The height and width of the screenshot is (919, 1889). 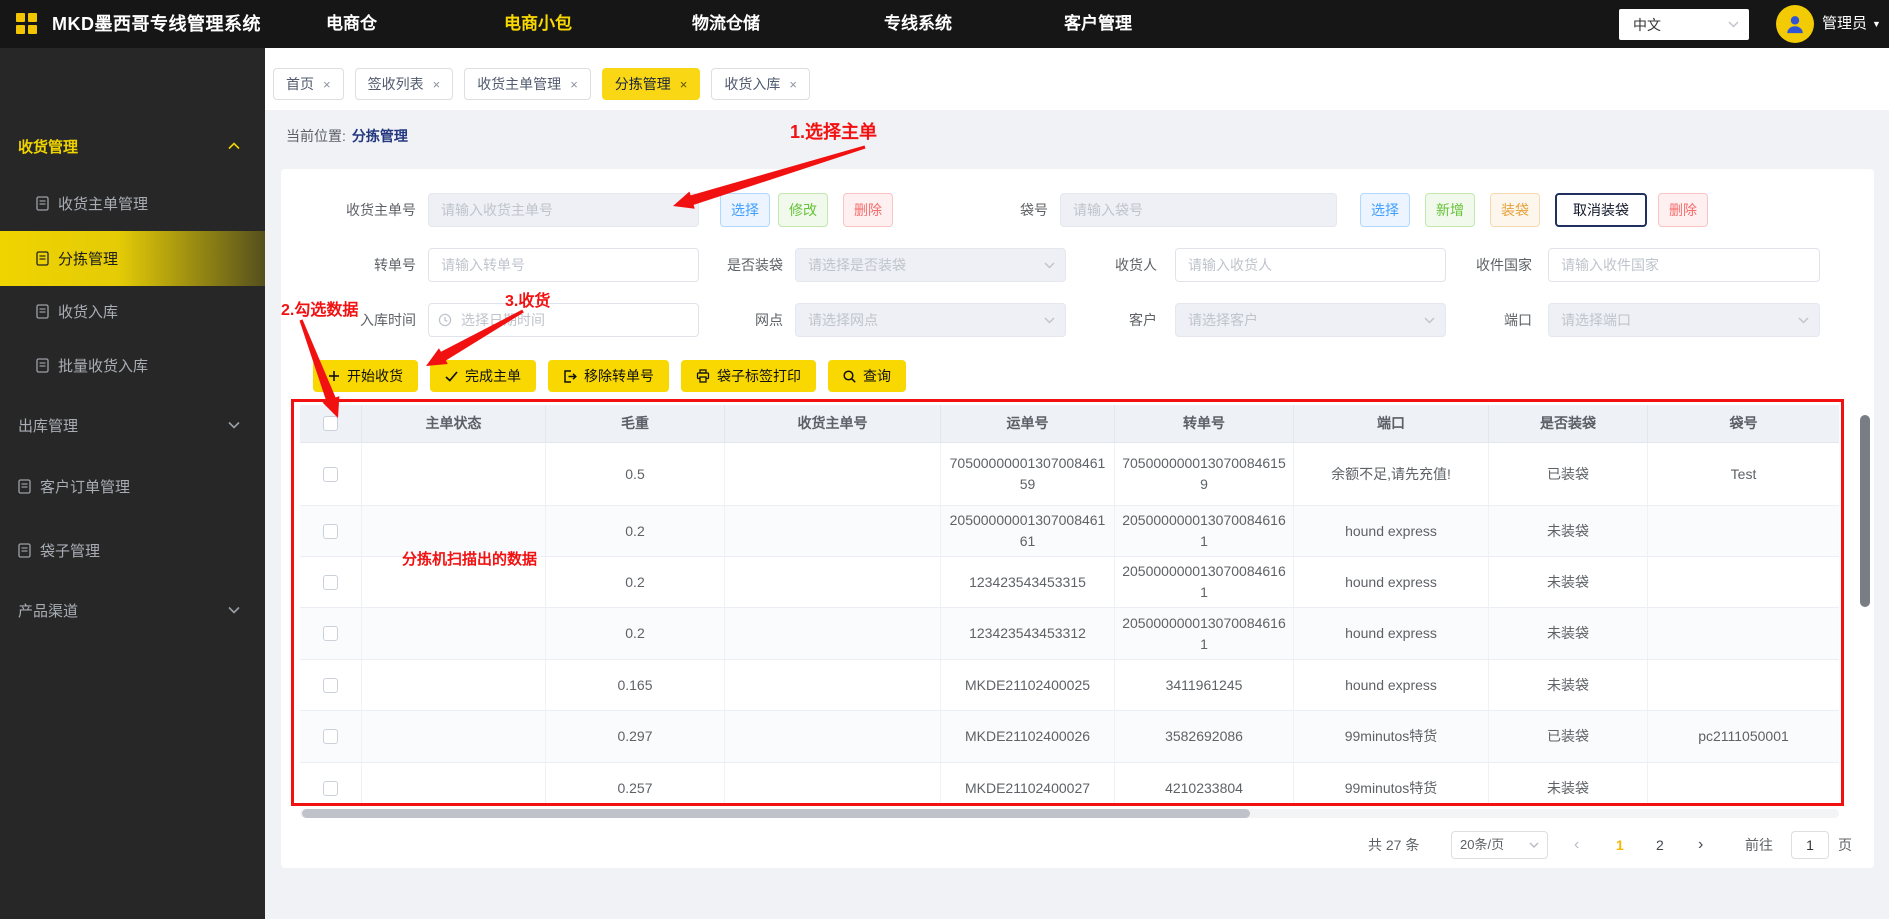 What do you see at coordinates (1391, 424) in the screenshot?
I see `col-header: 端口` at bounding box center [1391, 424].